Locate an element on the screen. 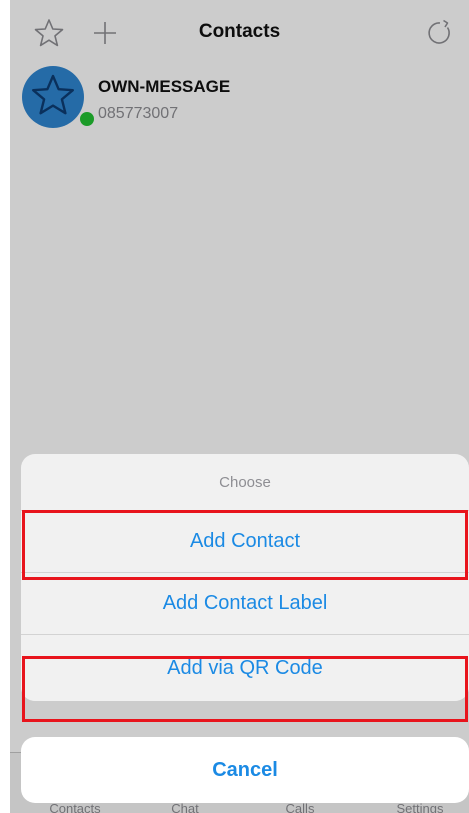  action-sheet-title: Choose is located at coordinates (245, 482).